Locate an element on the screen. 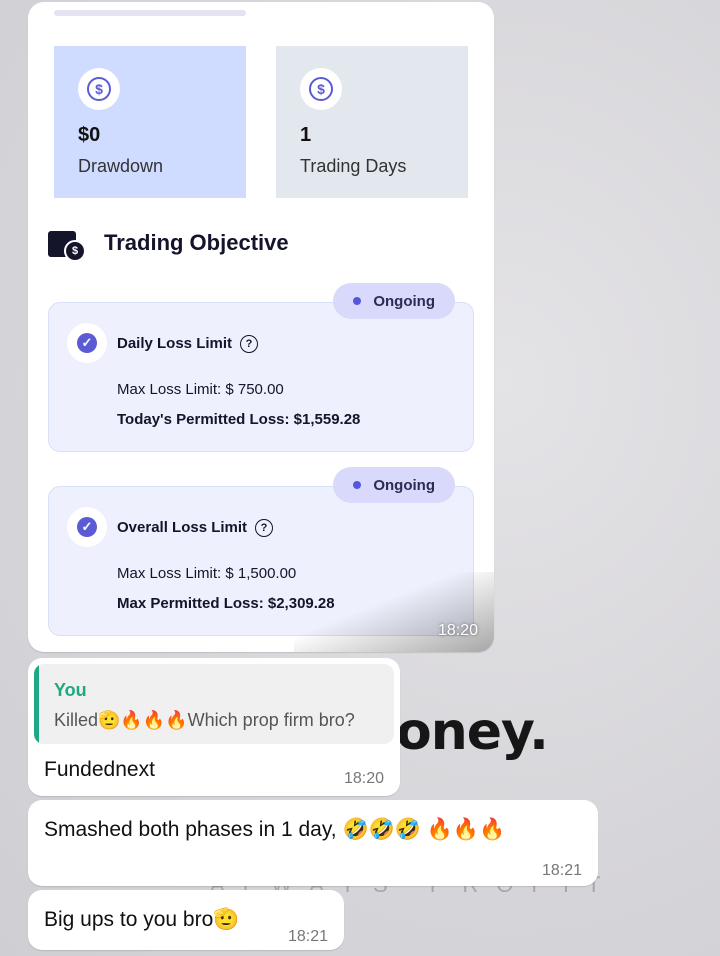 This screenshot has width=720, height=956. message-bubble: Big ups to you bro🫡 18:21 is located at coordinates (186, 920).